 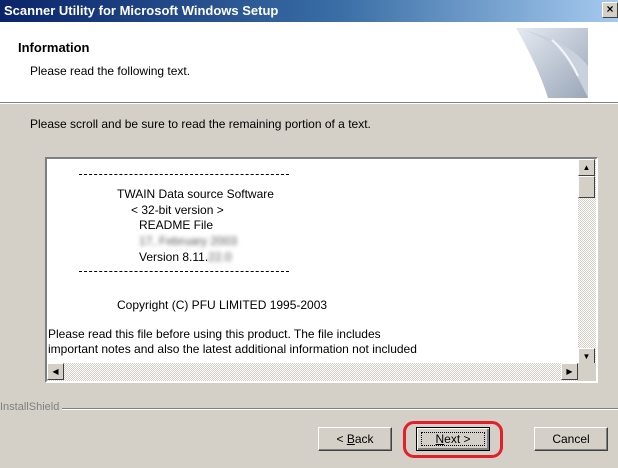 I want to click on version-prefix: Version 8.11., so click(x=174, y=257).